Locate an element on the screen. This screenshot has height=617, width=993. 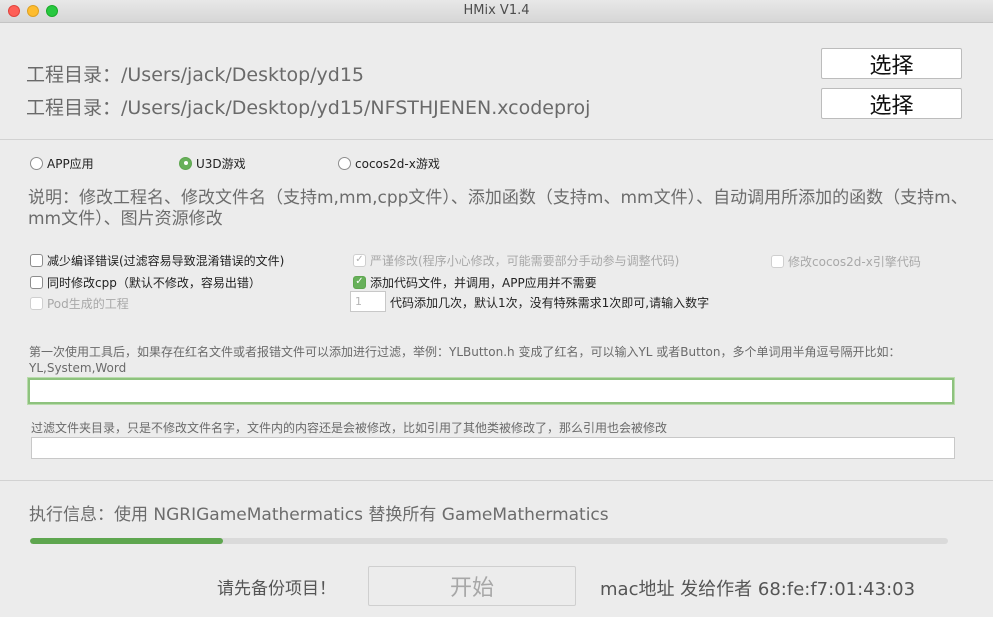
radio-u3d-label: U3D游戏 is located at coordinates (221, 163).